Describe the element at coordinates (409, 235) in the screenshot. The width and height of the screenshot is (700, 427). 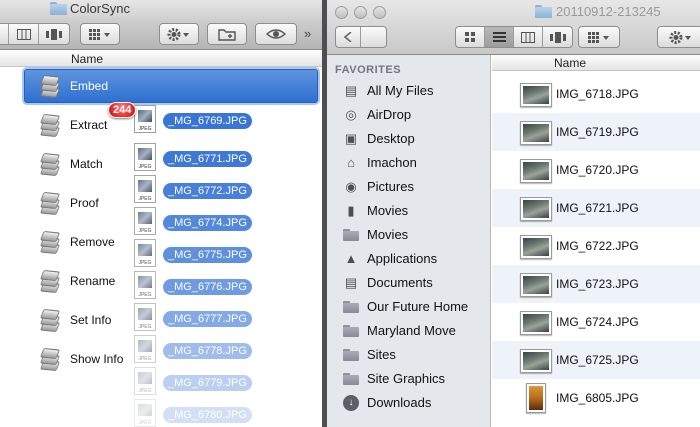
I see `sidebar-item-movies-folder: Movies` at that location.